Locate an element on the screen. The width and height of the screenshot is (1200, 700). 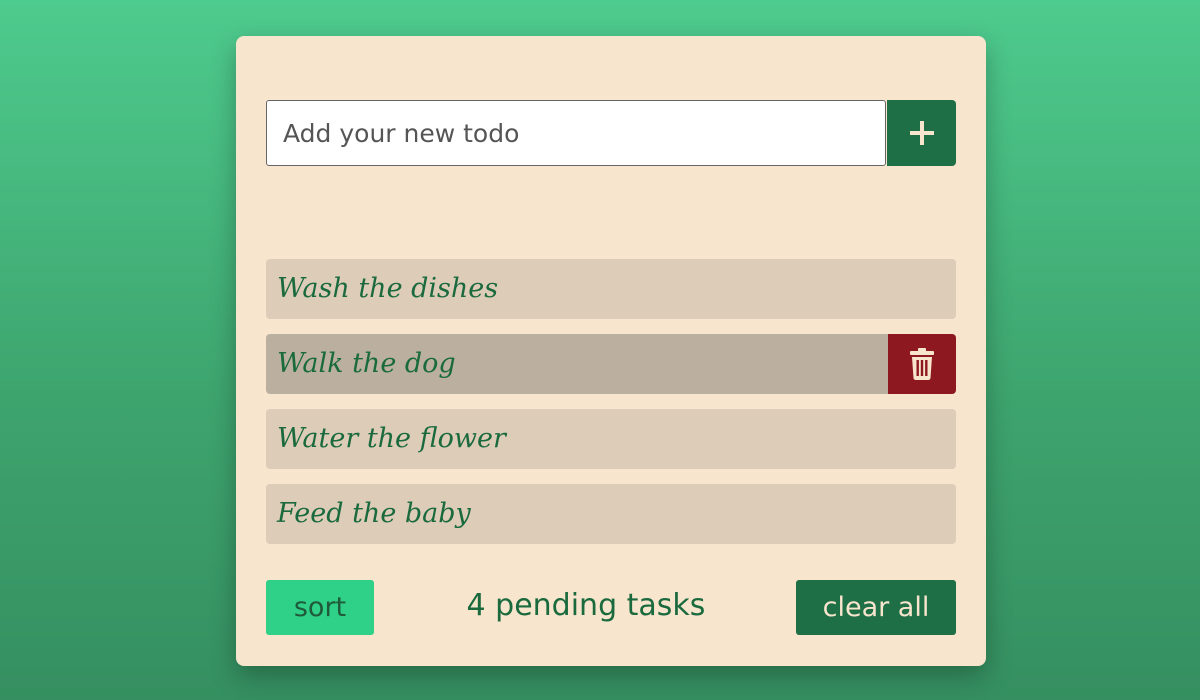
todo-item-text: Water the flower is located at coordinates (391, 438).